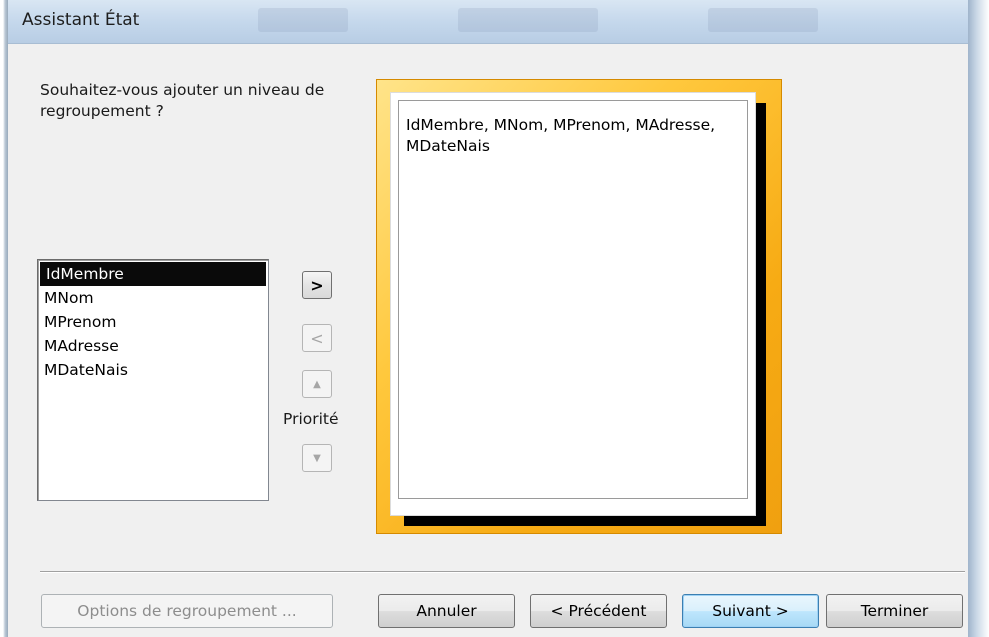 Image resolution: width=989 pixels, height=637 pixels. I want to click on window-title: Assistant État, so click(81, 20).